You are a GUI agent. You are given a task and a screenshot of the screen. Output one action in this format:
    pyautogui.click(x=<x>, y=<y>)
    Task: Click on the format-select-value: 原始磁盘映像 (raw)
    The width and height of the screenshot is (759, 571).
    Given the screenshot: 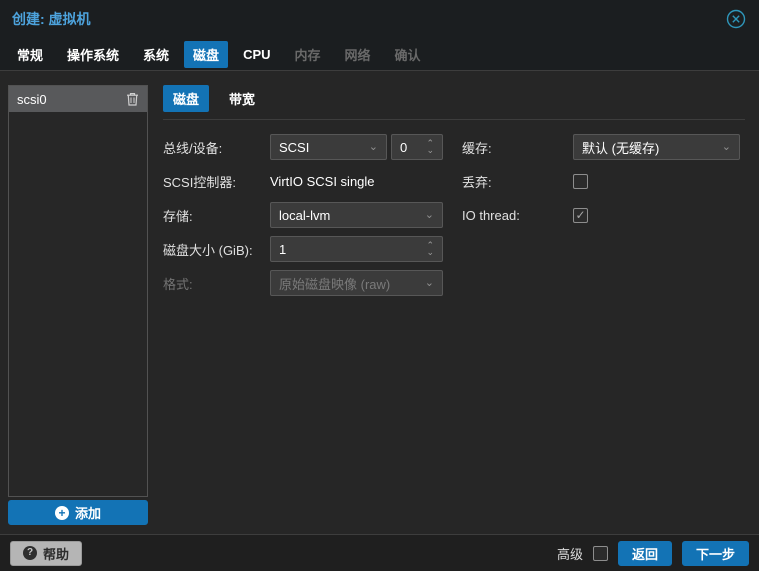 What is the action you would take?
    pyautogui.click(x=335, y=284)
    